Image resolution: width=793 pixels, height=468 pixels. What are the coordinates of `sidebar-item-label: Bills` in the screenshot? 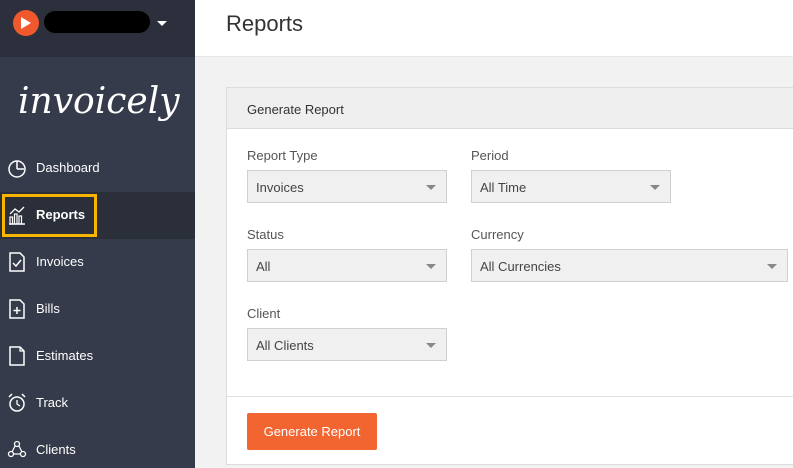 It's located at (48, 308).